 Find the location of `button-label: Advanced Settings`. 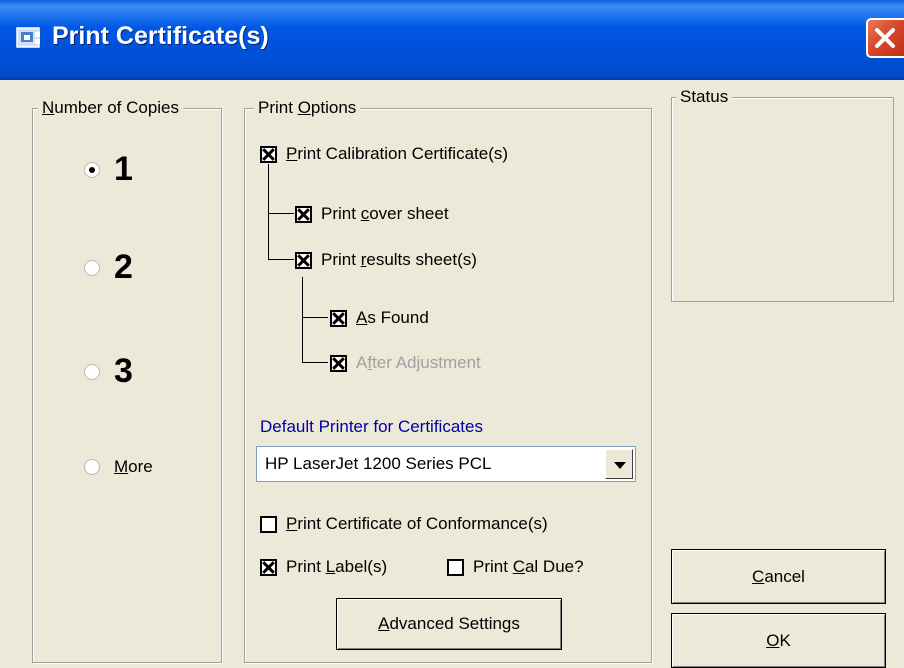

button-label: Advanced Settings is located at coordinates (449, 623).